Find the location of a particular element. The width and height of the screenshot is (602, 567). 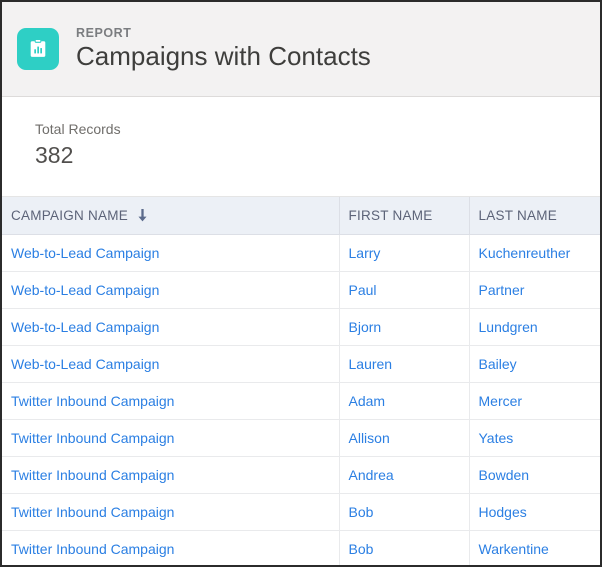

sort-descending-arrow-icon is located at coordinates (142, 215).